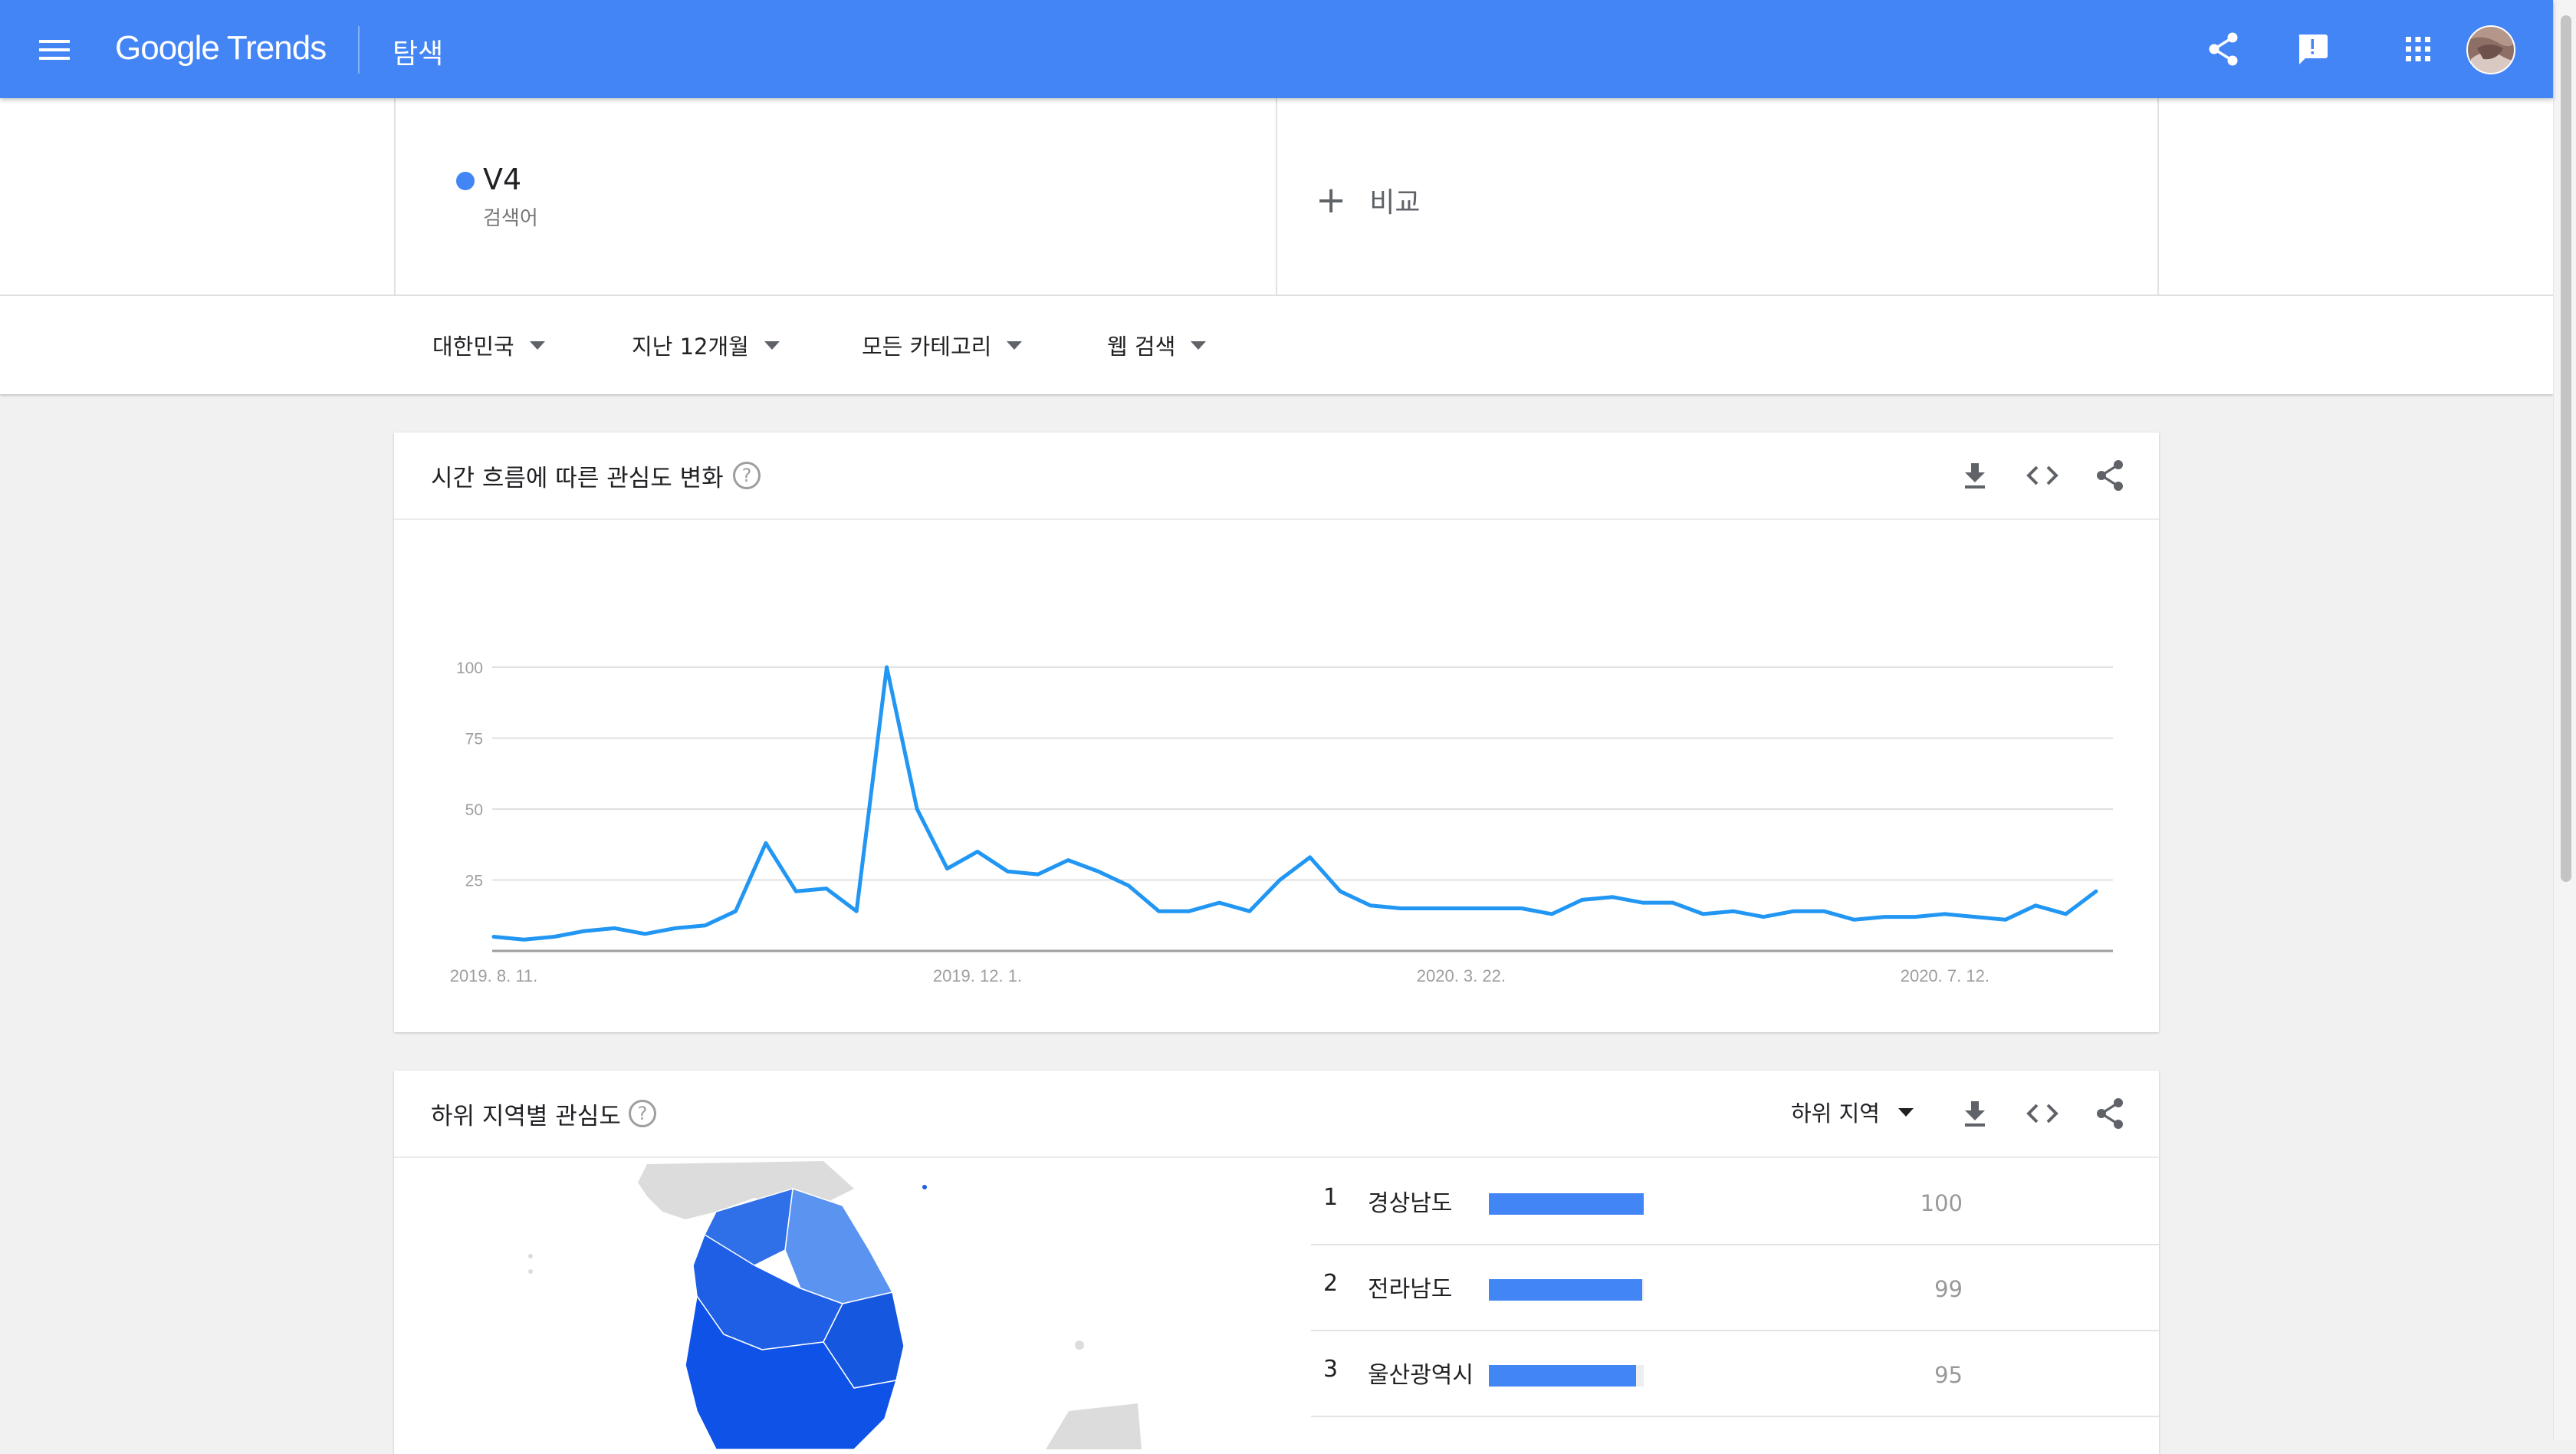 This screenshot has width=2576, height=1454. Describe the element at coordinates (277, 48) in the screenshot. I see `logo-trends-text: Trends` at that location.